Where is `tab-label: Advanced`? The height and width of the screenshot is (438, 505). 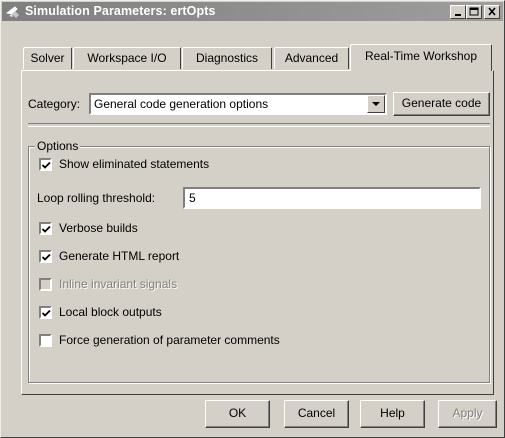 tab-label: Advanced is located at coordinates (311, 58).